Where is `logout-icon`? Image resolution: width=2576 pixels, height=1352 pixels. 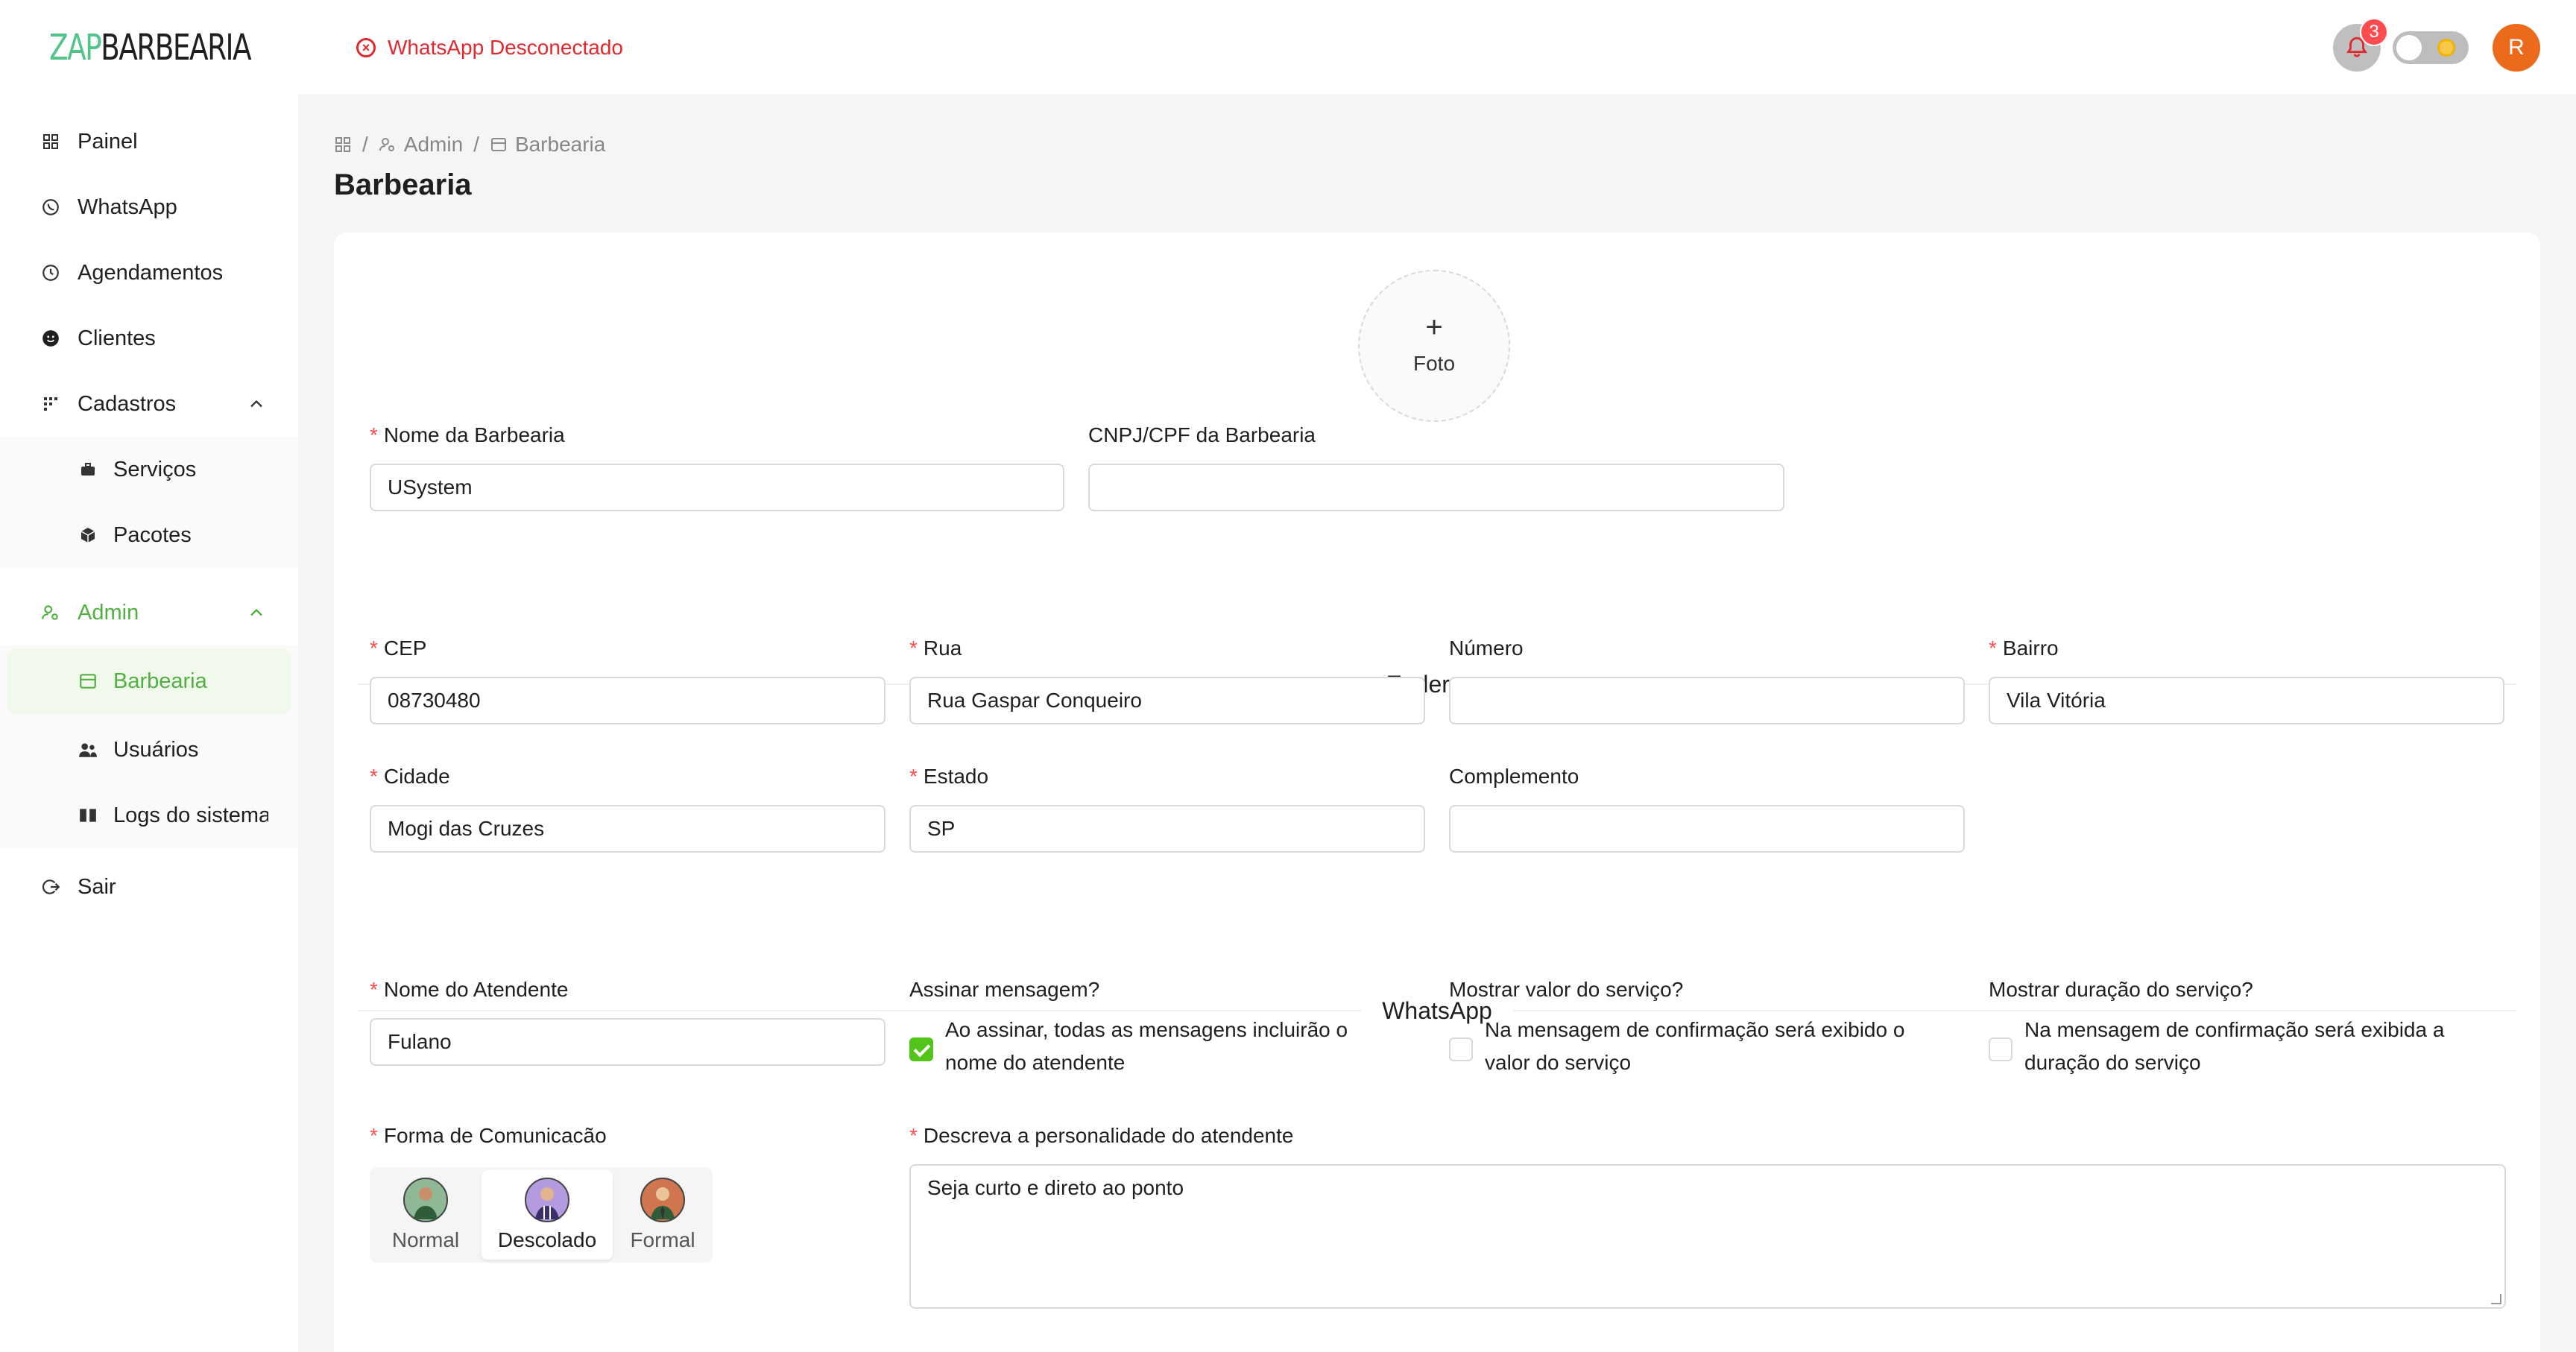 logout-icon is located at coordinates (50, 886).